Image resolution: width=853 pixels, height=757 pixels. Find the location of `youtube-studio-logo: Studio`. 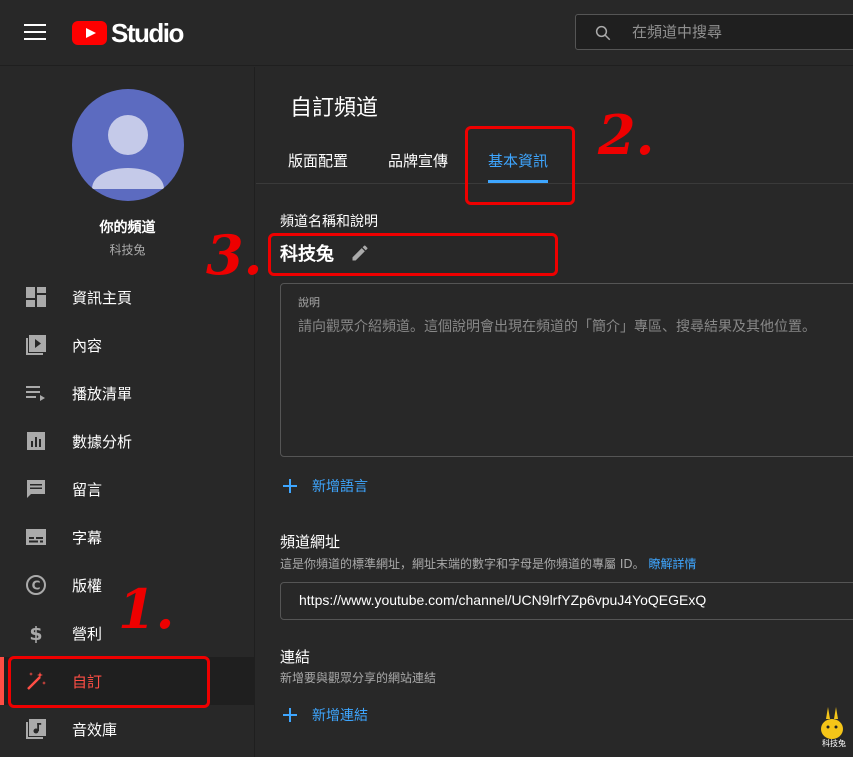

youtube-studio-logo: Studio is located at coordinates (128, 32).